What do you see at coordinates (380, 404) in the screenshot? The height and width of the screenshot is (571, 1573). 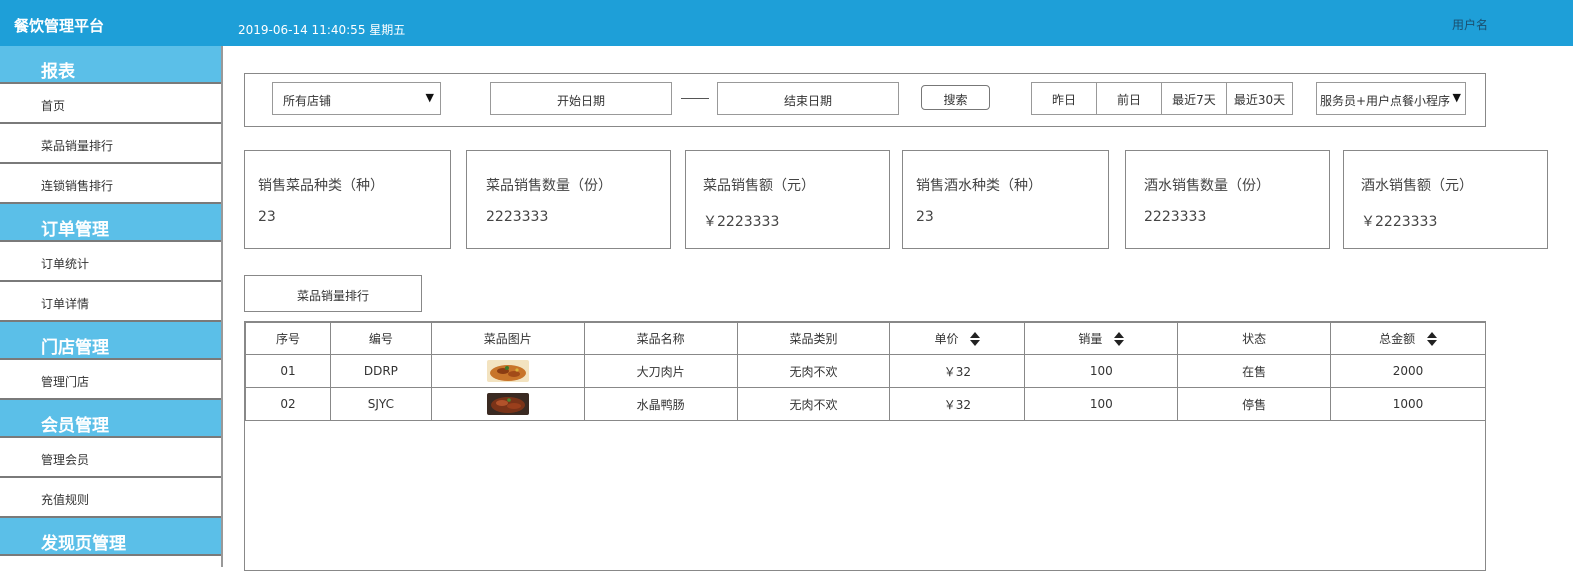 I see `cell-code: SJYC` at bounding box center [380, 404].